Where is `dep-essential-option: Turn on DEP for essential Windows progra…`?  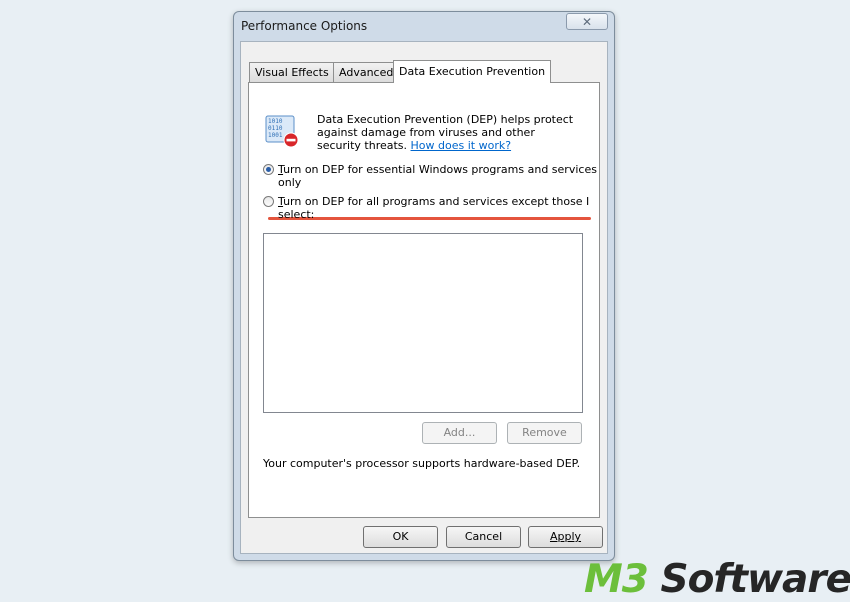 dep-essential-option: Turn on DEP for essential Windows progra… is located at coordinates (431, 176).